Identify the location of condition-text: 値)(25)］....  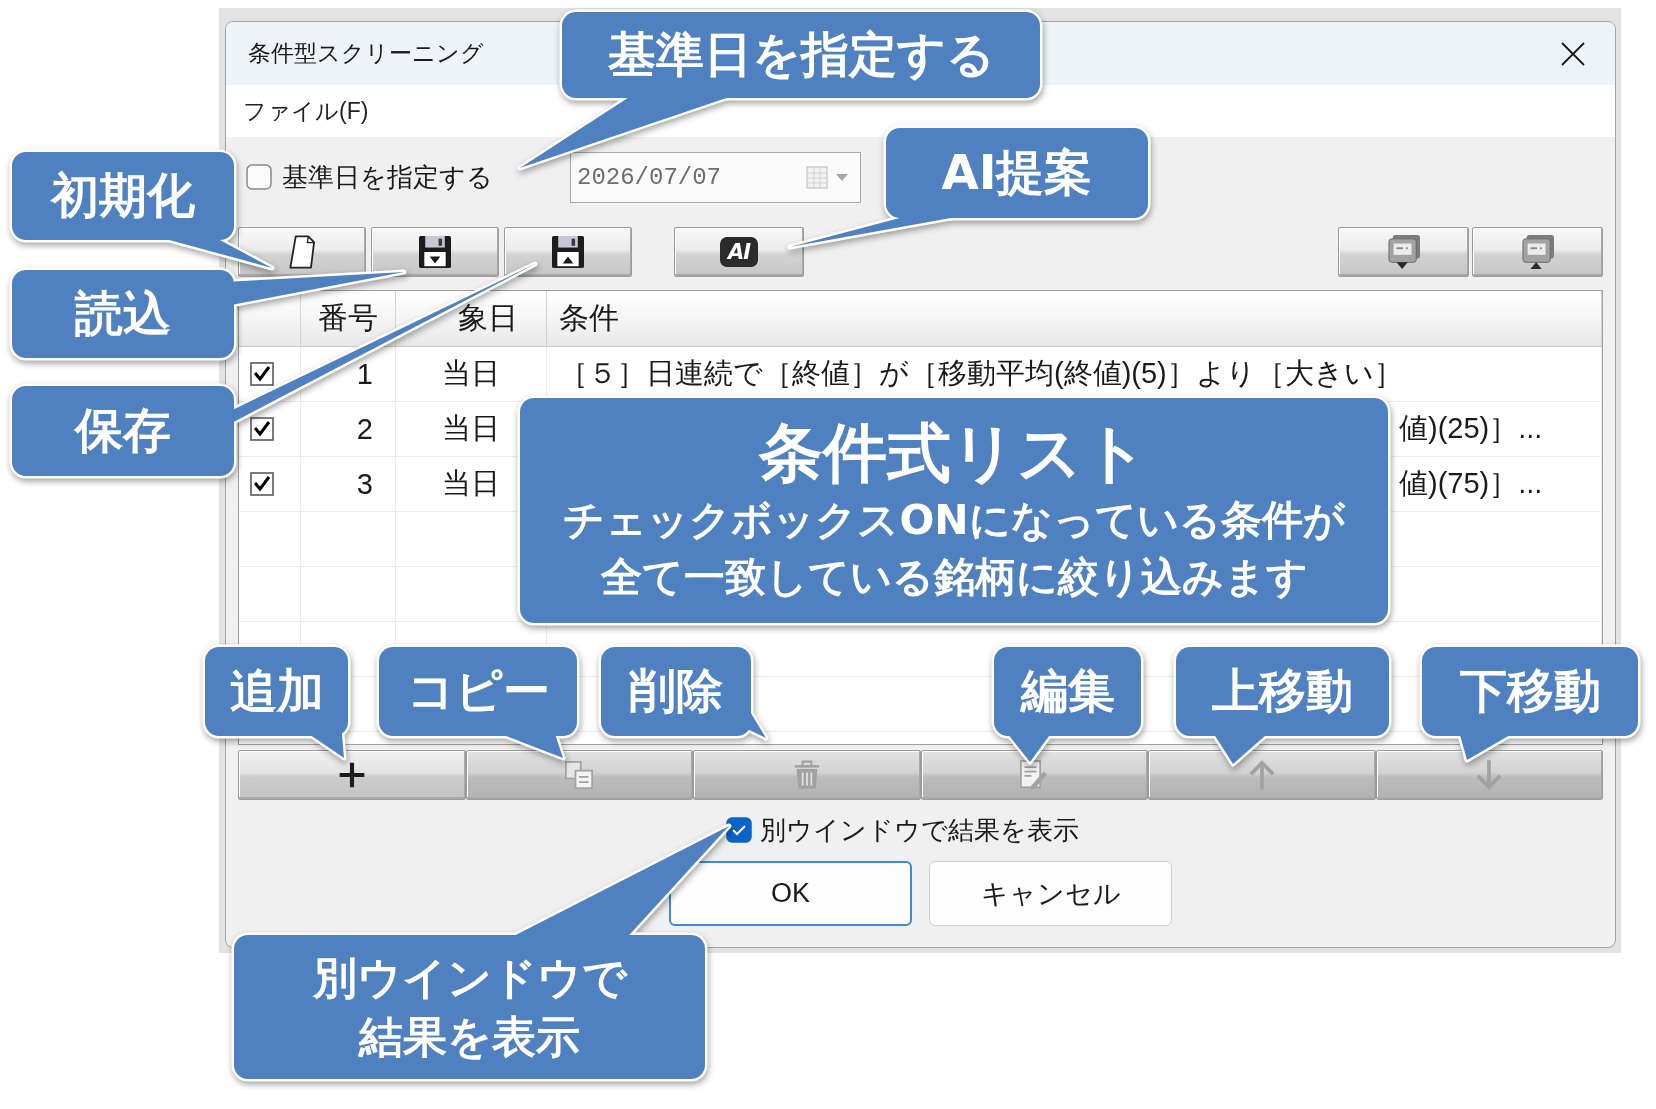
(1471, 428).